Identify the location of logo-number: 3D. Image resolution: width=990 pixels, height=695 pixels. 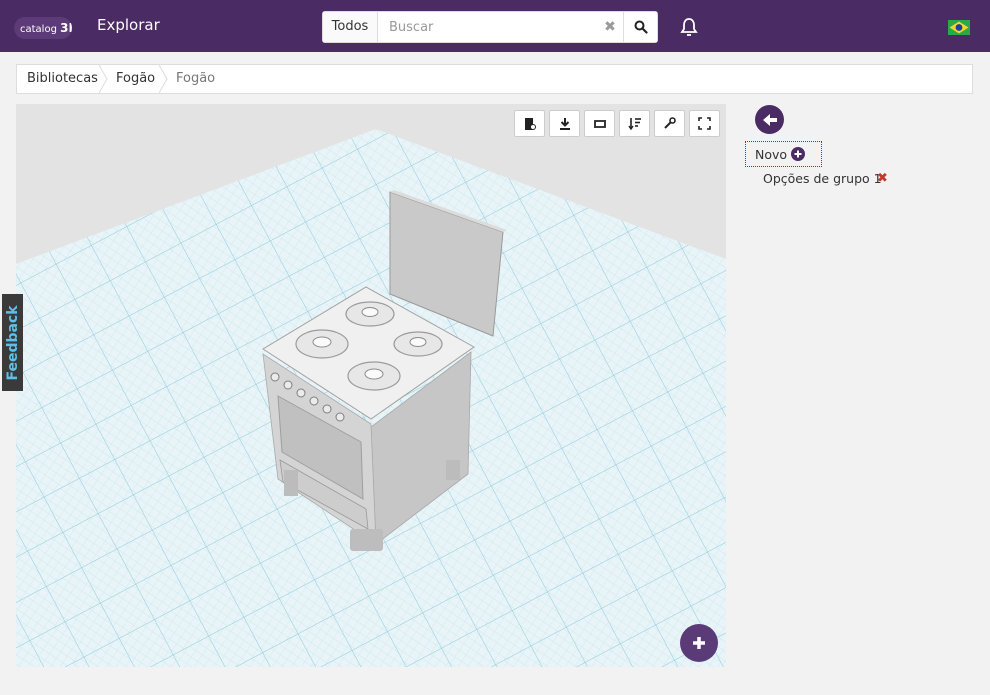
(66, 28).